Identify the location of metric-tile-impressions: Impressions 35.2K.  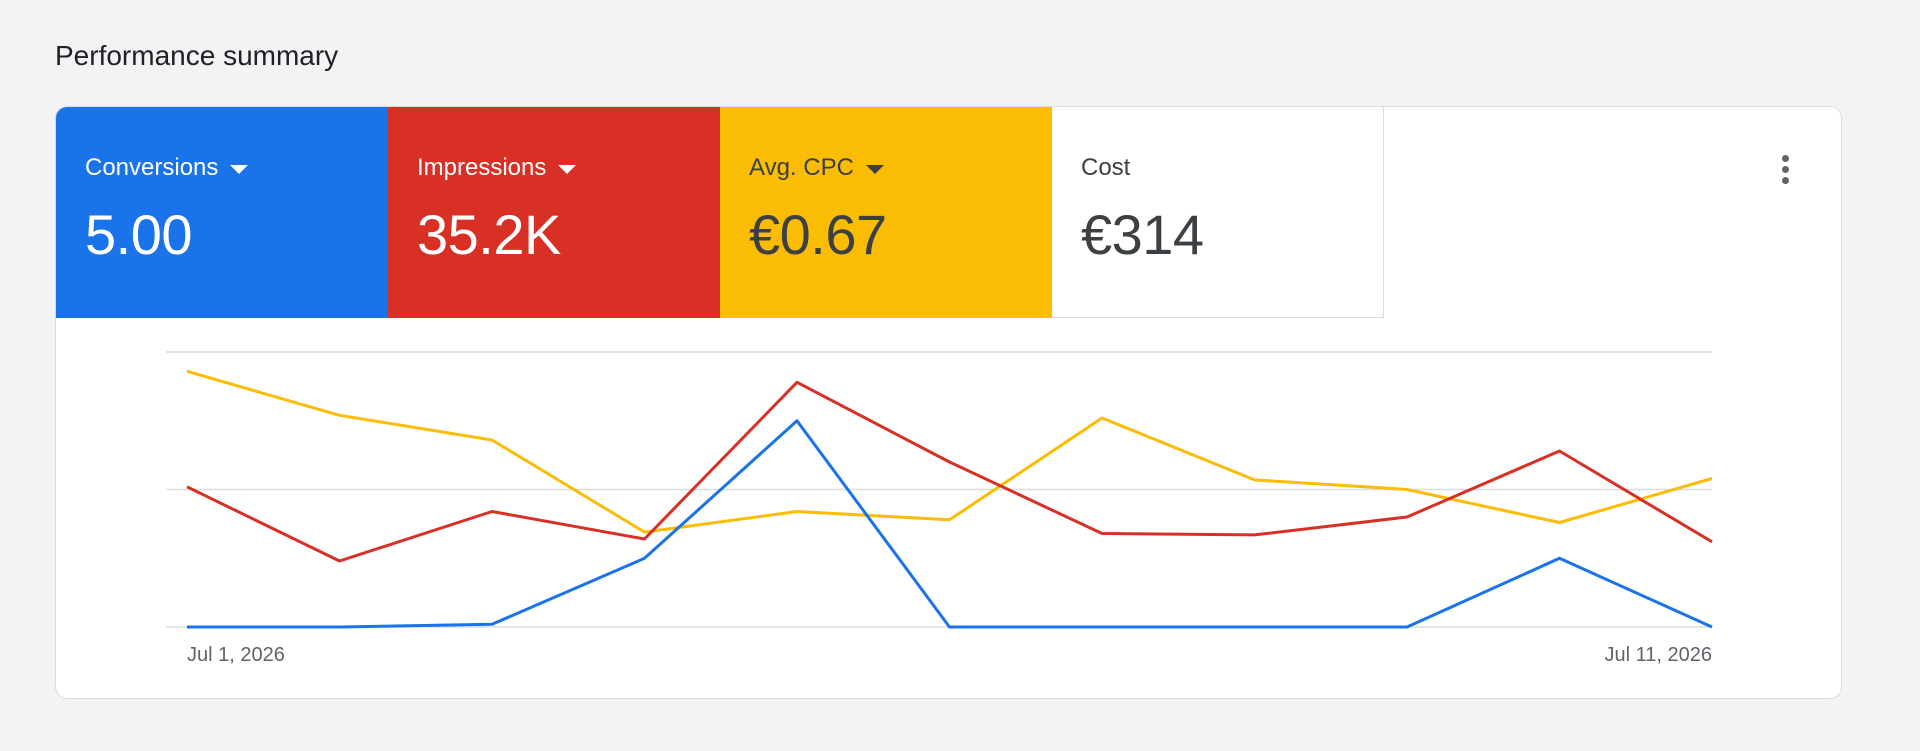
(554, 212).